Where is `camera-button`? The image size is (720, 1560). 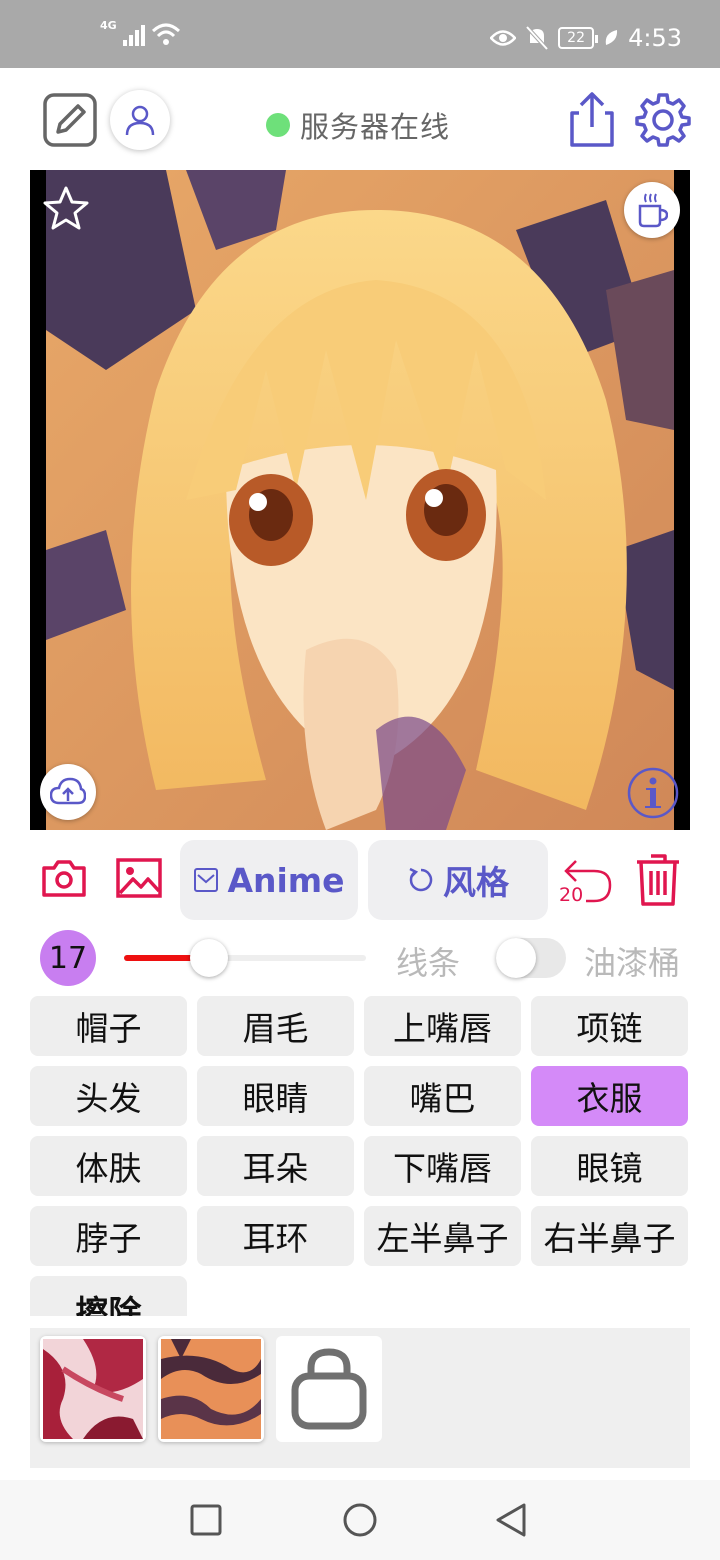
camera-button is located at coordinates (64, 878).